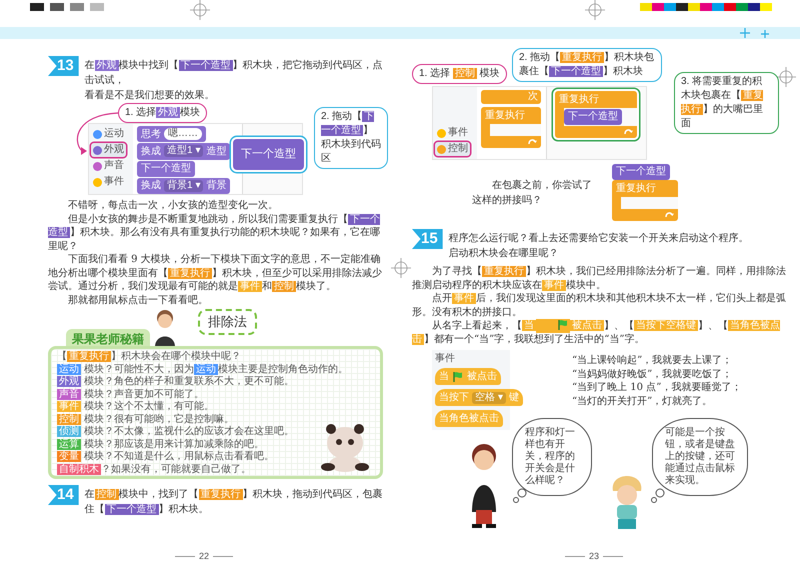  Describe the element at coordinates (175, 382) in the screenshot. I see `tips-text: 外观 模块？角色的样子和重复联系不大，更不可能。` at that location.